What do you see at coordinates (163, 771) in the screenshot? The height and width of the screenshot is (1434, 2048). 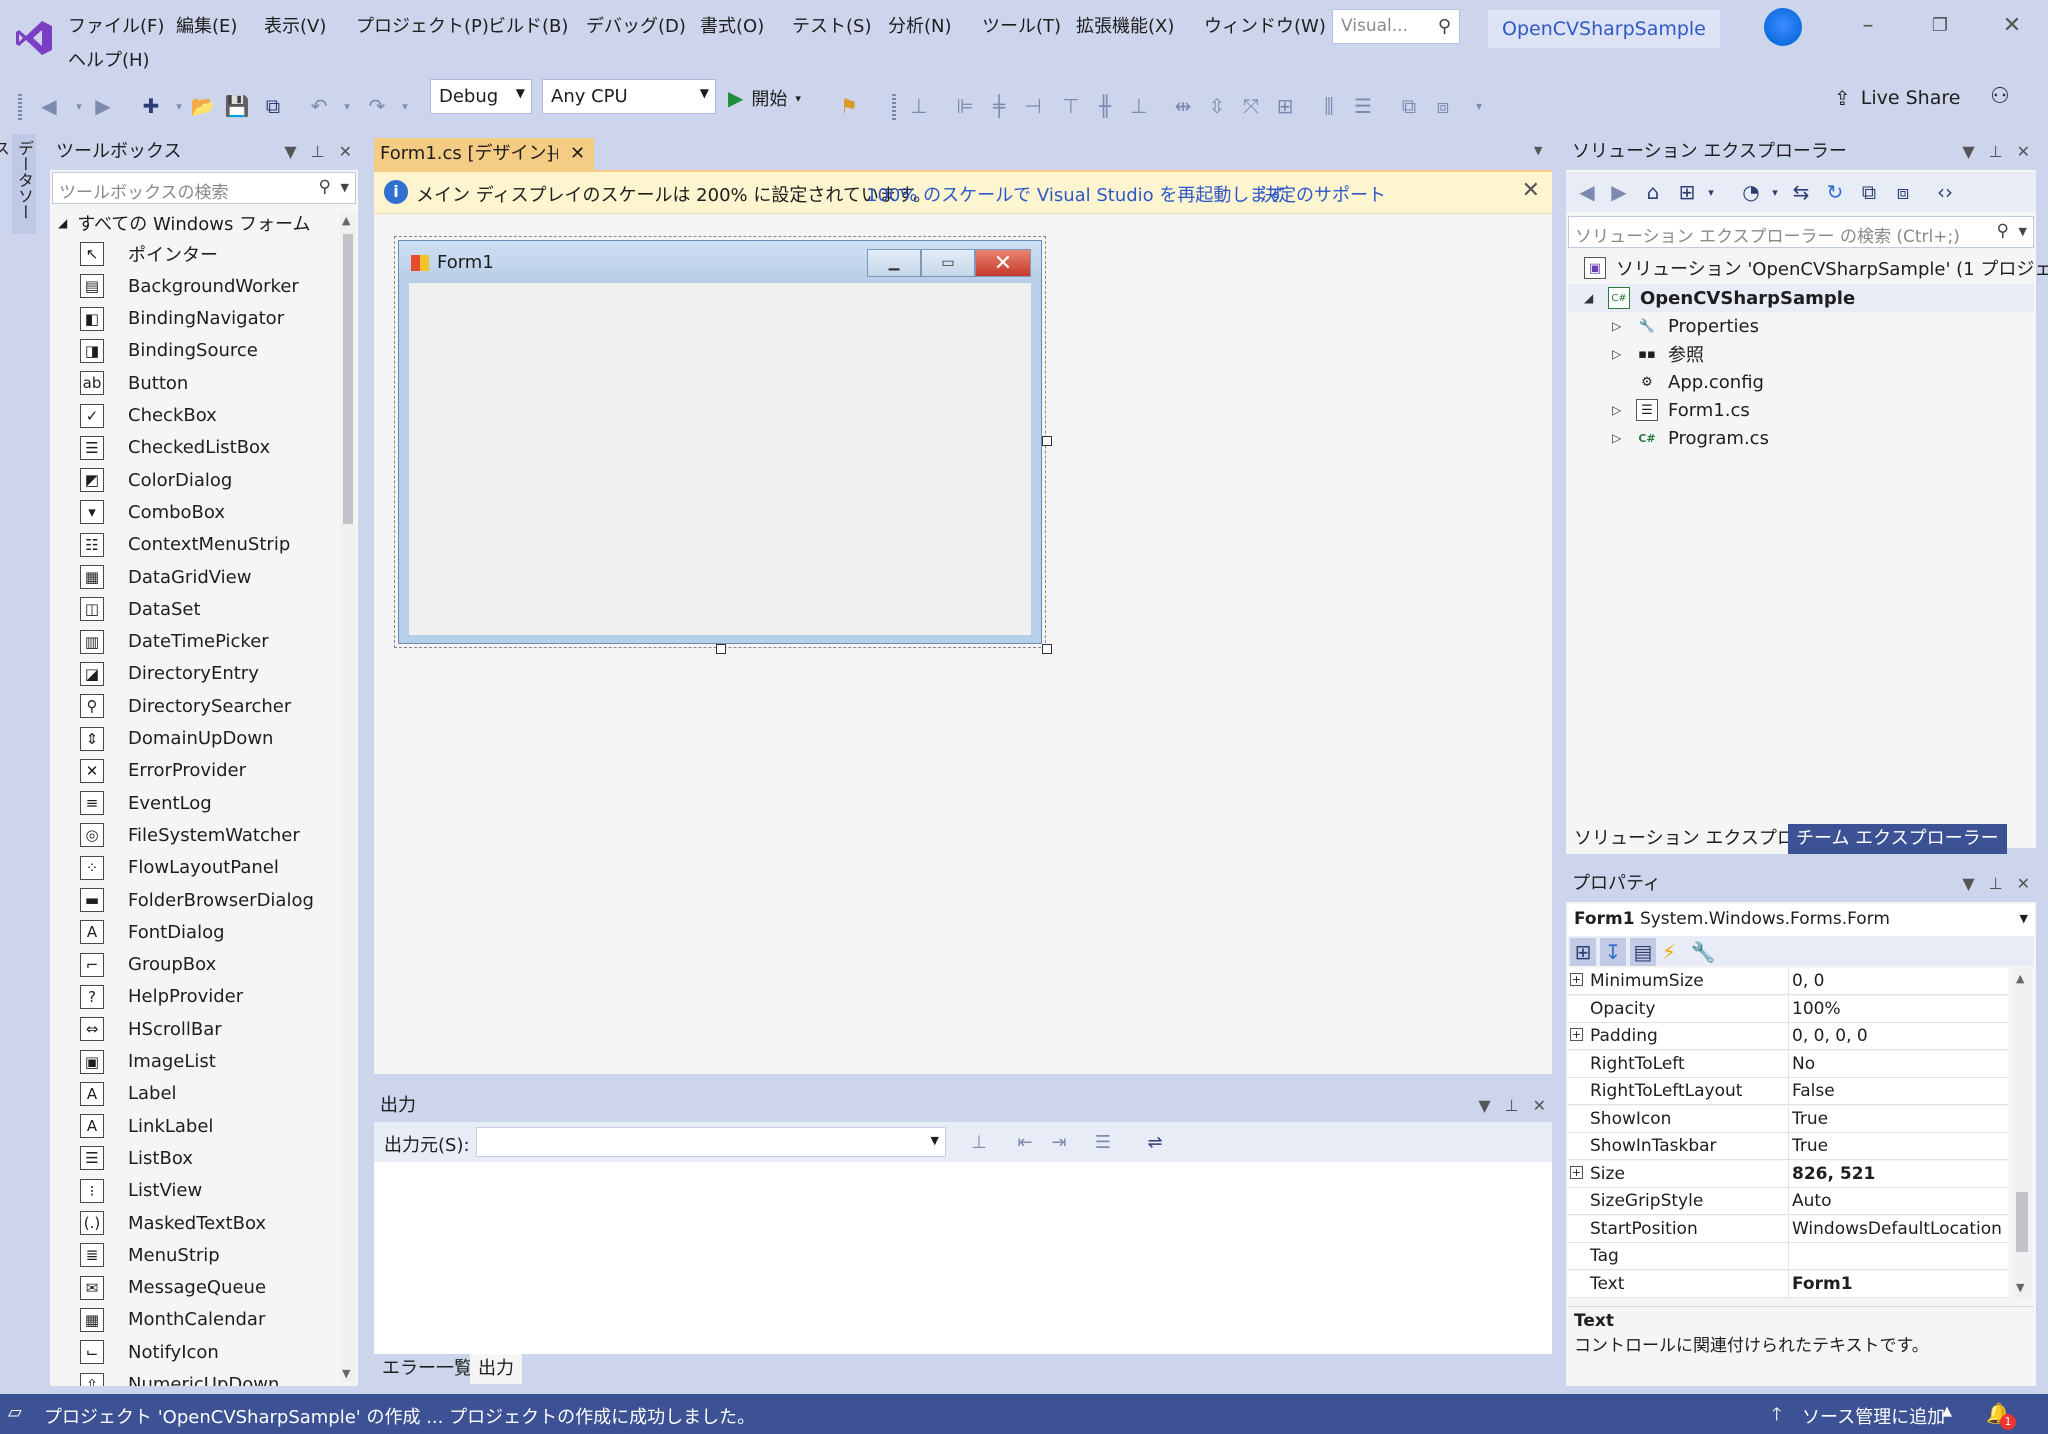 I see `toolbox-item: ✕ ErrorProvider` at bounding box center [163, 771].